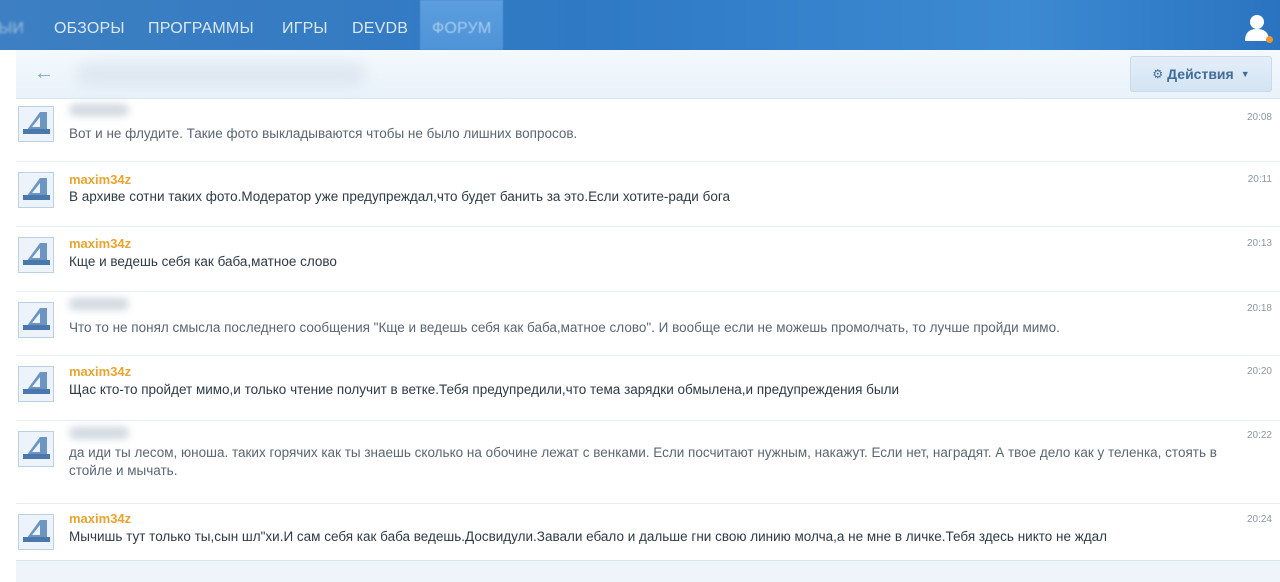 The image size is (1280, 582). What do you see at coordinates (221, 75) in the screenshot?
I see `thread-title-redacted` at bounding box center [221, 75].